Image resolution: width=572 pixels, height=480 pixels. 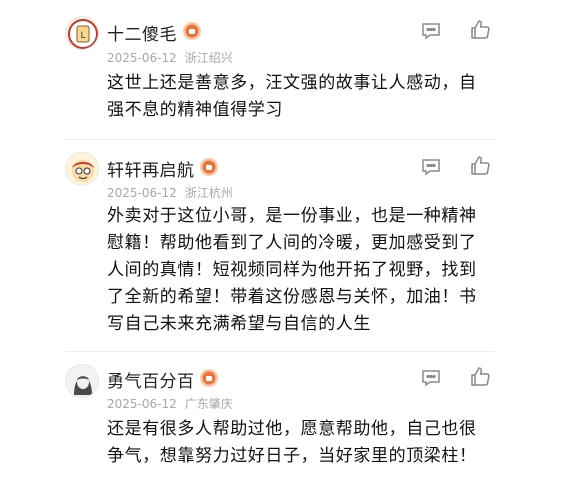 What do you see at coordinates (151, 379) in the screenshot?
I see `username: 勇气百分百` at bounding box center [151, 379].